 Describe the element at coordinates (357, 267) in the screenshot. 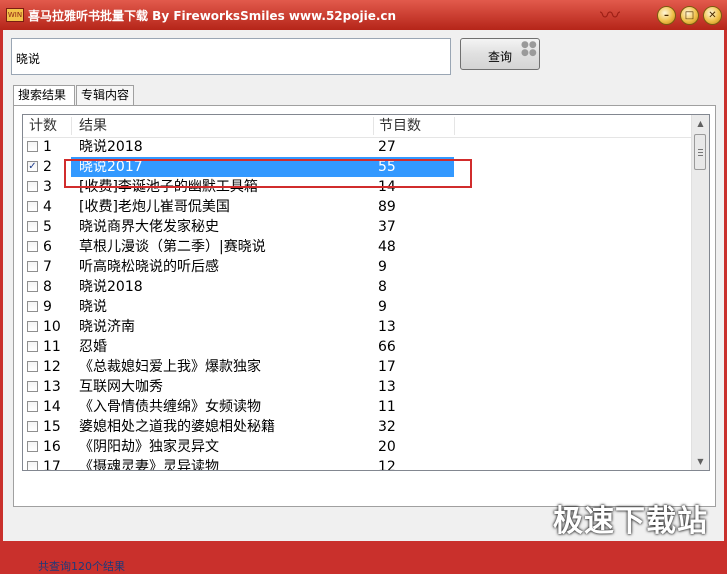

I see `table-row: 7 听高晓松晓说的听后感 9` at that location.